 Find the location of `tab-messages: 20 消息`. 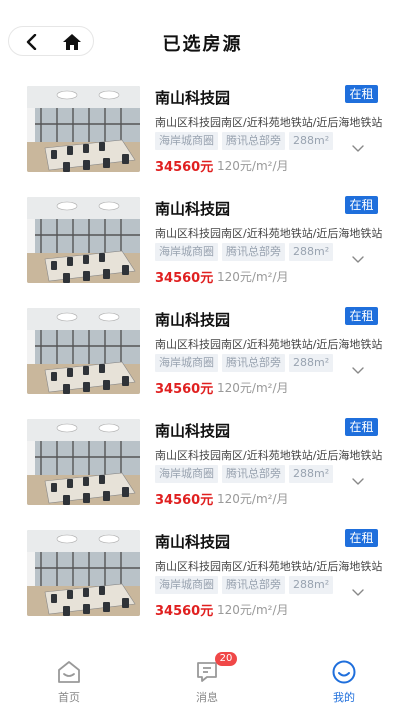

tab-messages: 20 消息 is located at coordinates (207, 678).